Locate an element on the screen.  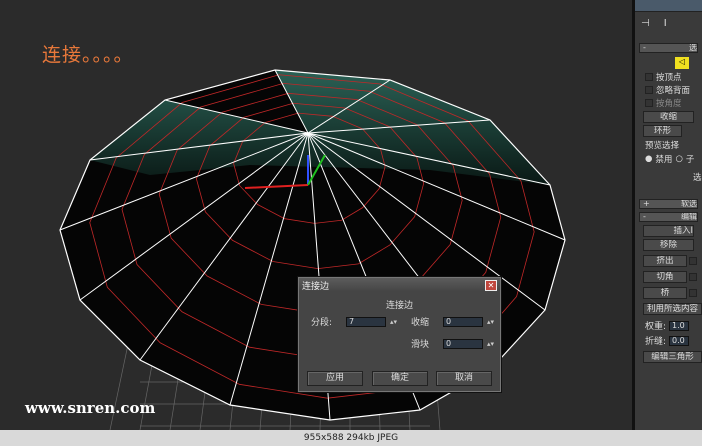
caption-text: 连接。。。。 is located at coordinates (88, 55).